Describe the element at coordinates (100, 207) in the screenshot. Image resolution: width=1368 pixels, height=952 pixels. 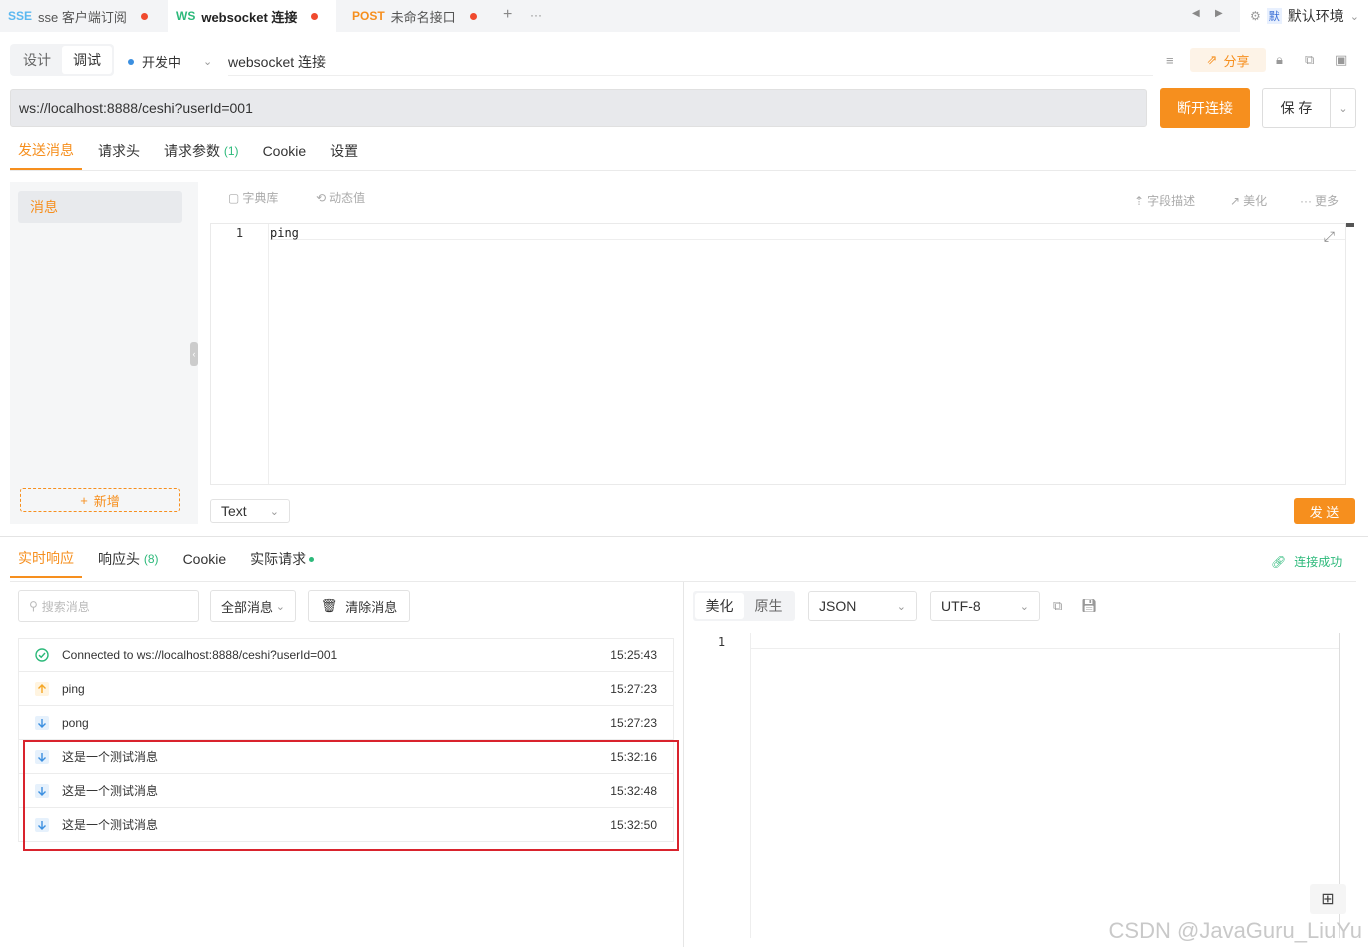
I see `sidebar-item-message: 消息` at that location.